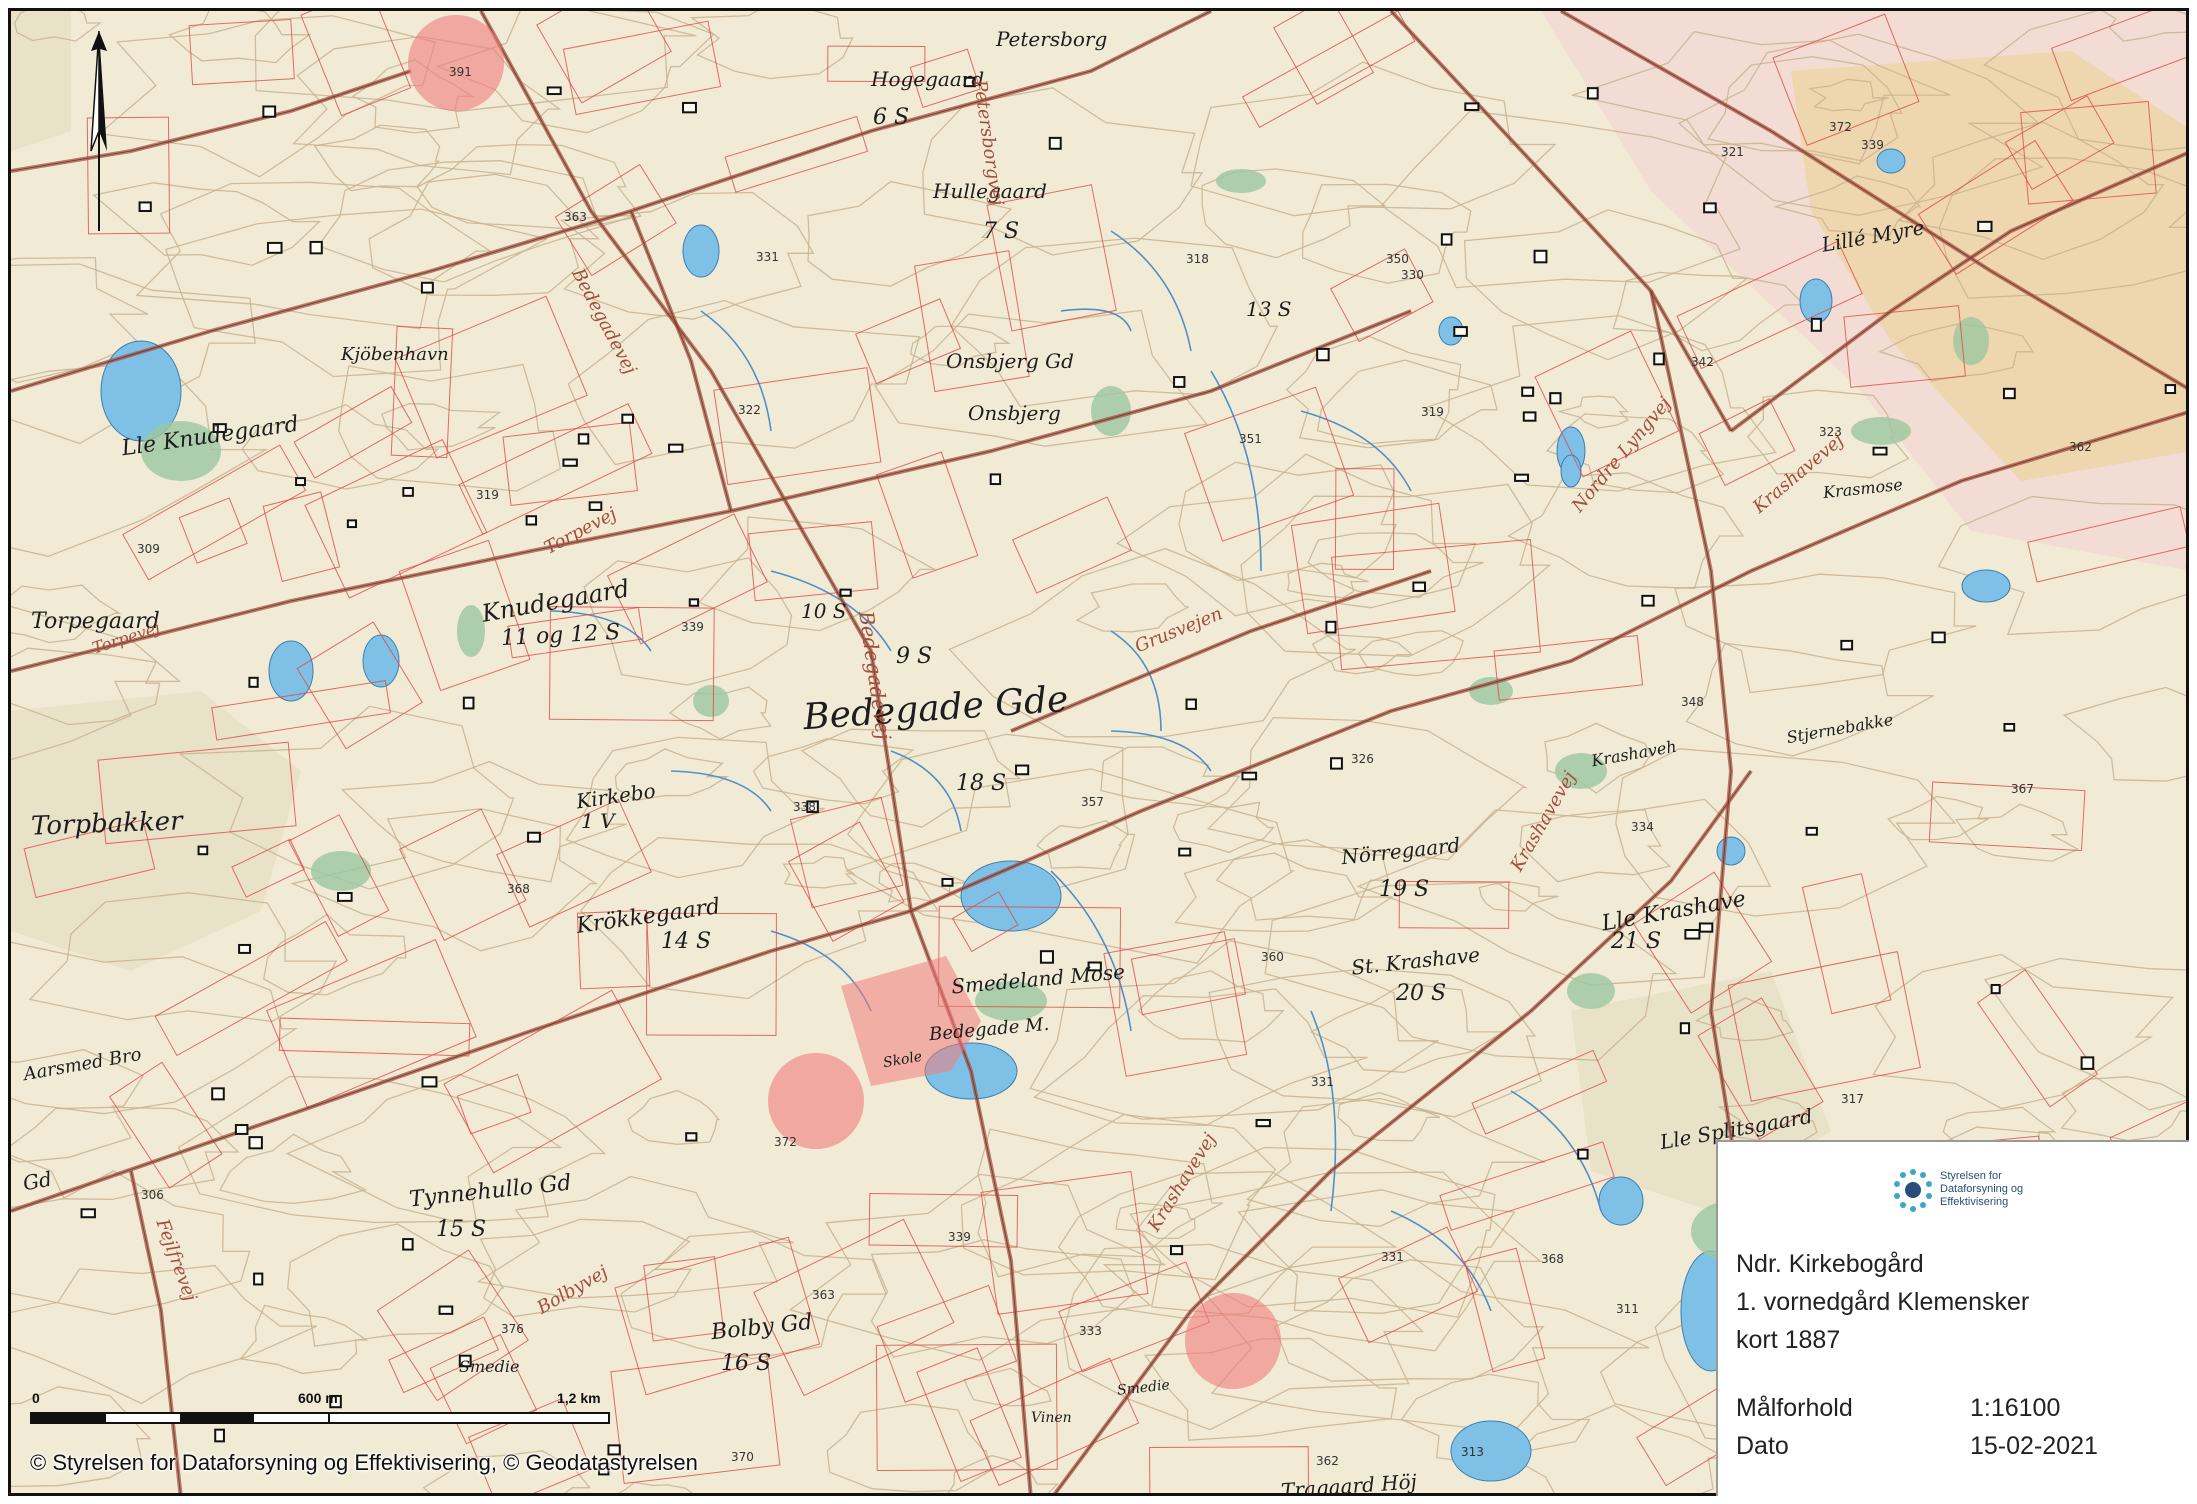  What do you see at coordinates (1269, 309) in the screenshot?
I see `place-label: 13 S` at bounding box center [1269, 309].